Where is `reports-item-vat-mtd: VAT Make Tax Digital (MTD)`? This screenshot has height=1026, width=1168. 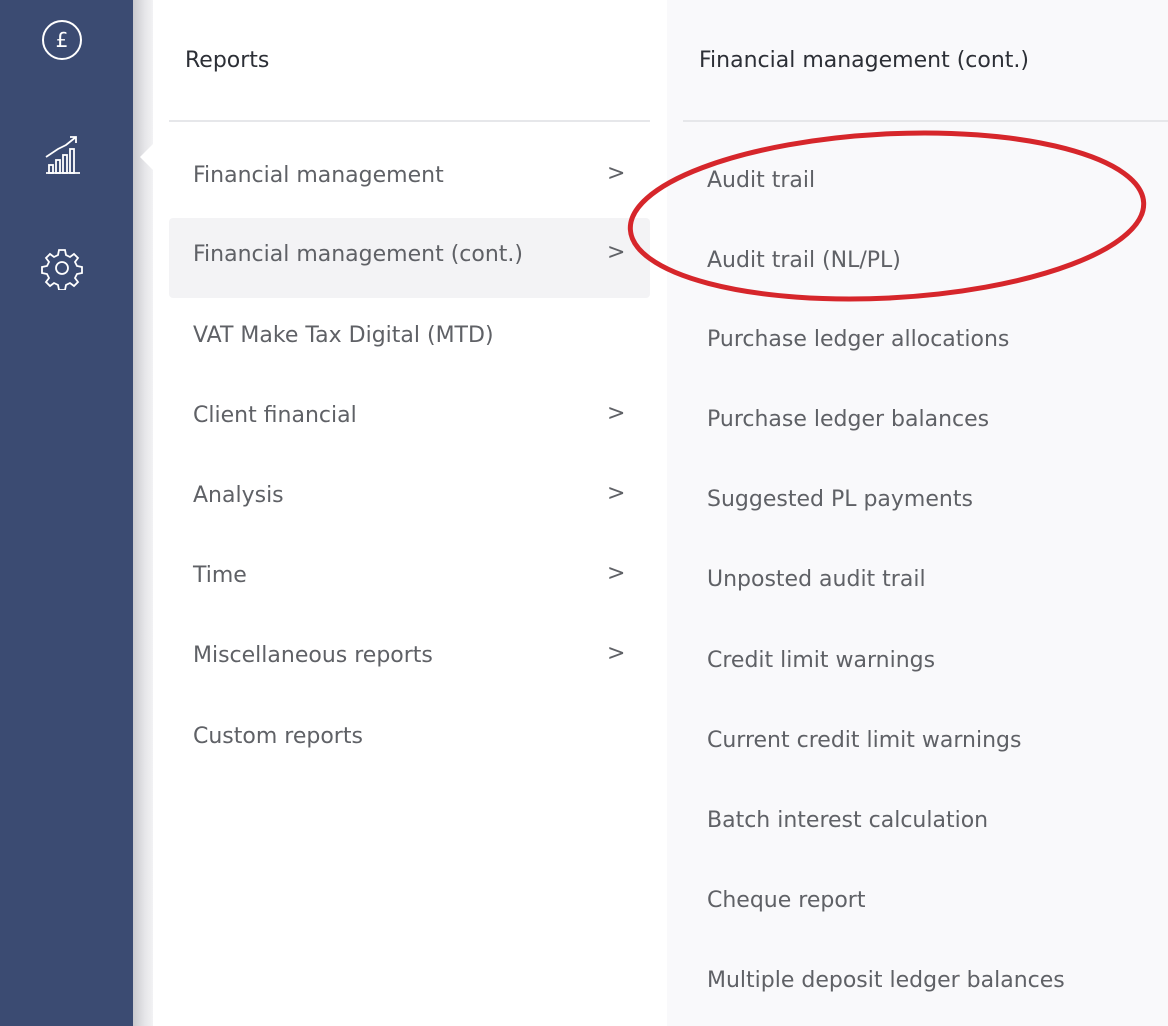
reports-item-vat-mtd: VAT Make Tax Digital (MTD) is located at coordinates (409, 339).